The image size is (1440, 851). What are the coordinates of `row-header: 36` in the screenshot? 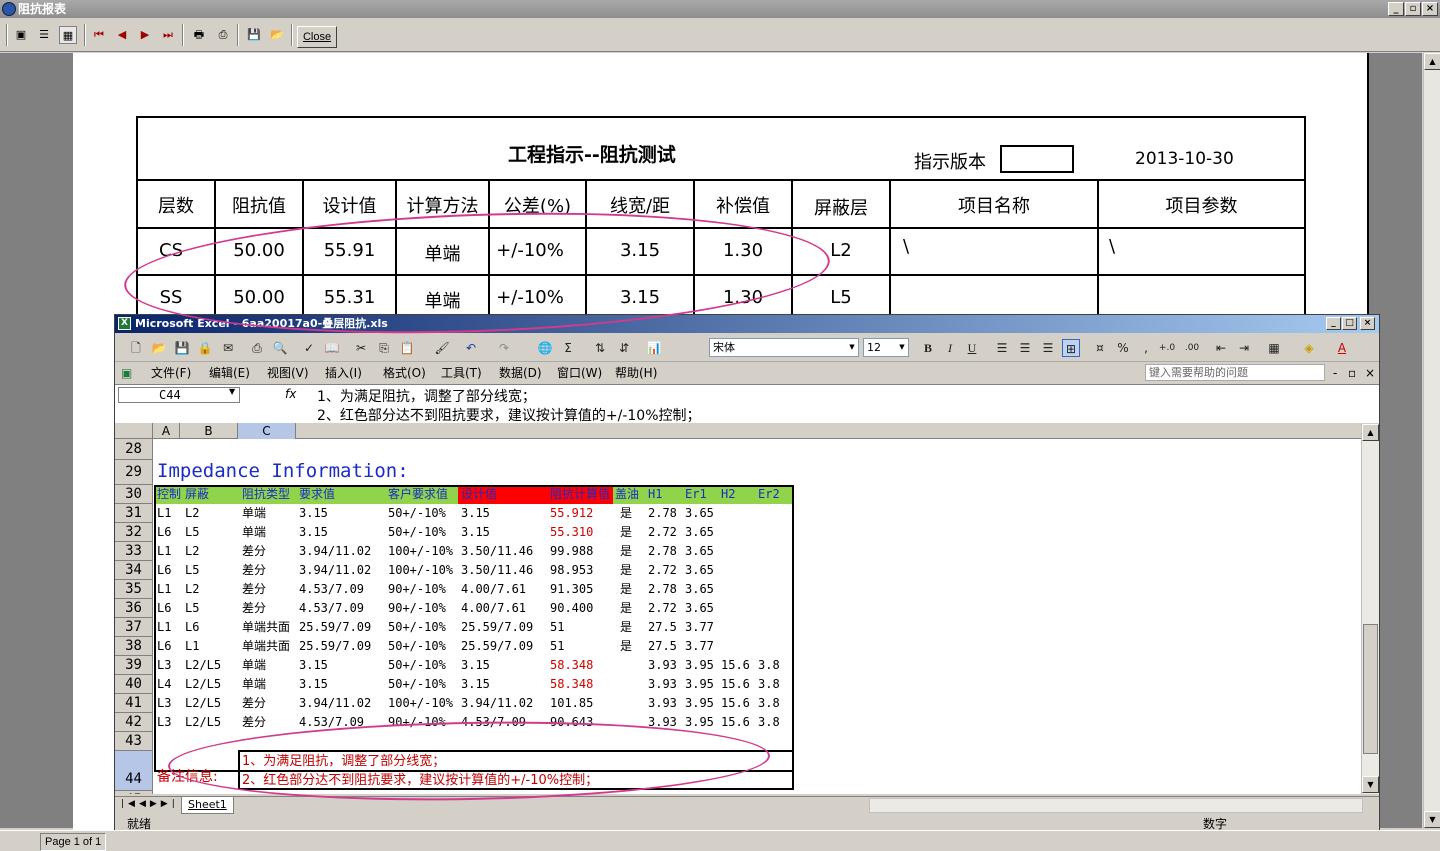 It's located at (134, 608).